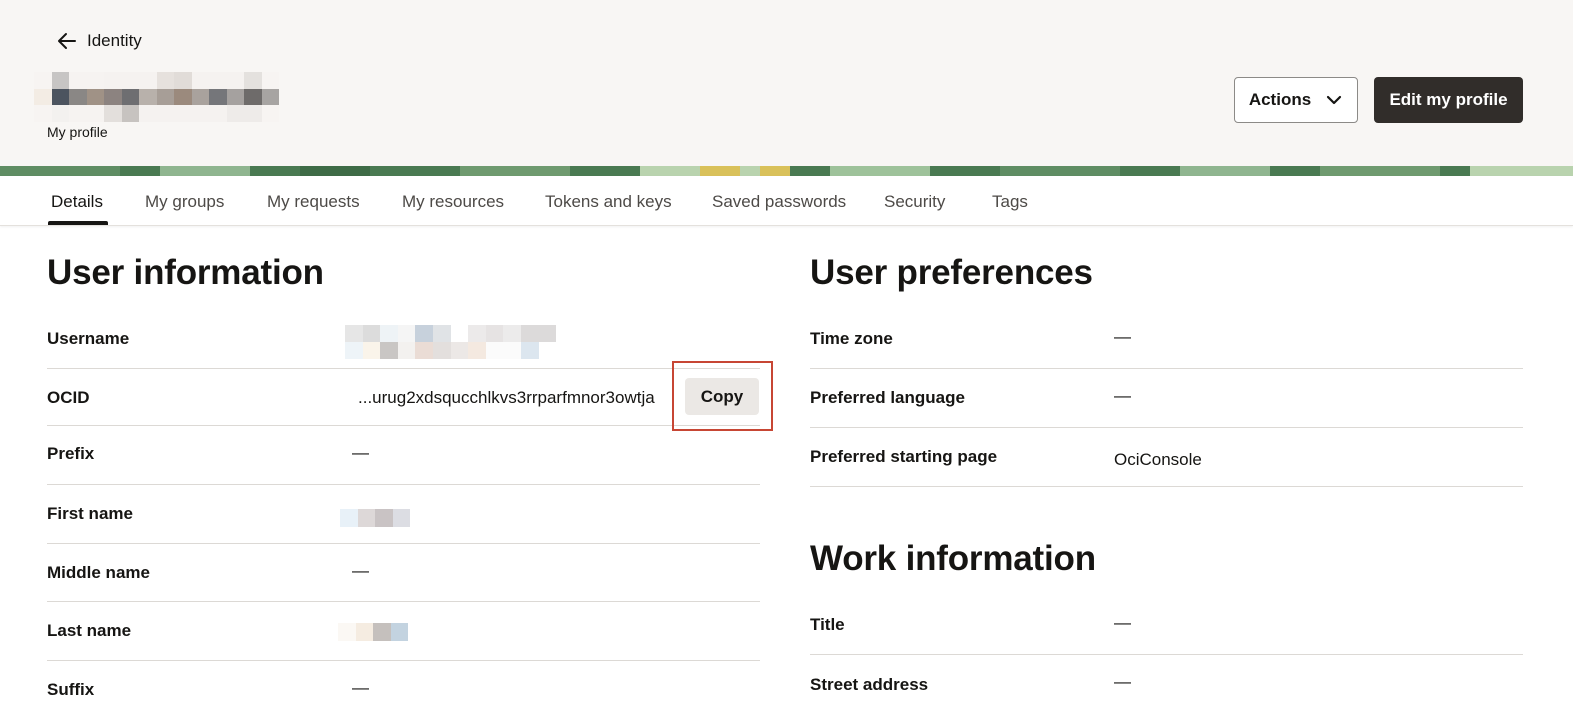 This screenshot has width=1573, height=706. I want to click on row-label: Preferred starting page, so click(904, 456).